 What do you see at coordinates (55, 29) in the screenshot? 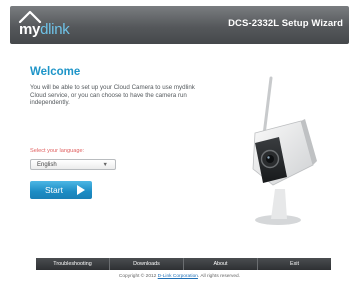
I see `logo-dlink-text: dlink` at bounding box center [55, 29].